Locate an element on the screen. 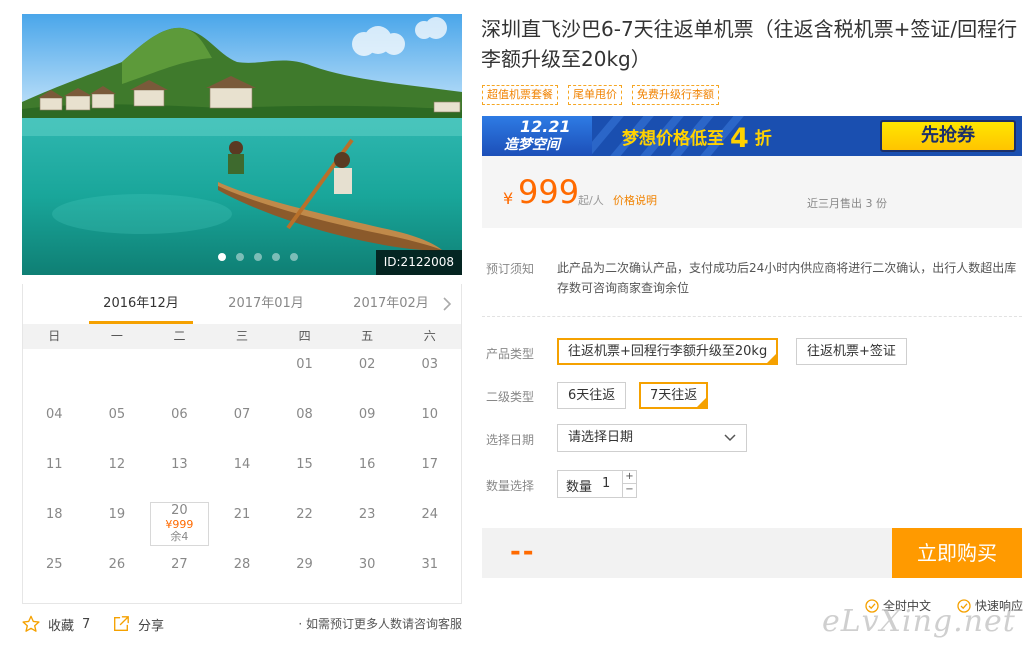 The height and width of the screenshot is (660, 1028). promo-slogan: 梦想价格低至 4 折 is located at coordinates (697, 138).